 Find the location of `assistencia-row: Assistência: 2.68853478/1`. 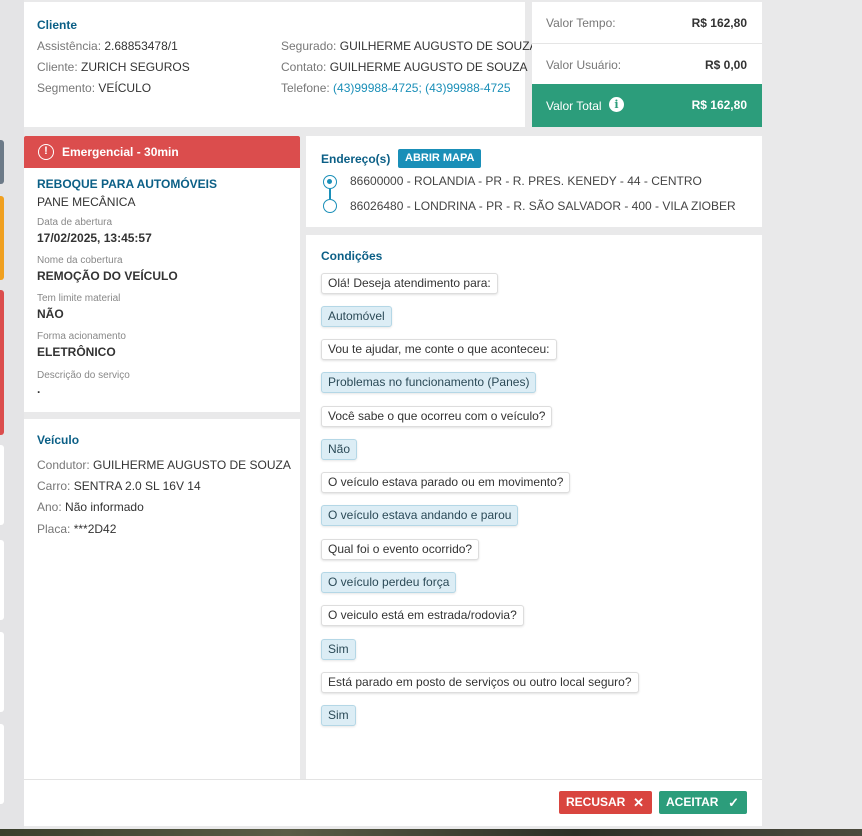

assistencia-row: Assistência: 2.68853478/1 is located at coordinates (107, 46).